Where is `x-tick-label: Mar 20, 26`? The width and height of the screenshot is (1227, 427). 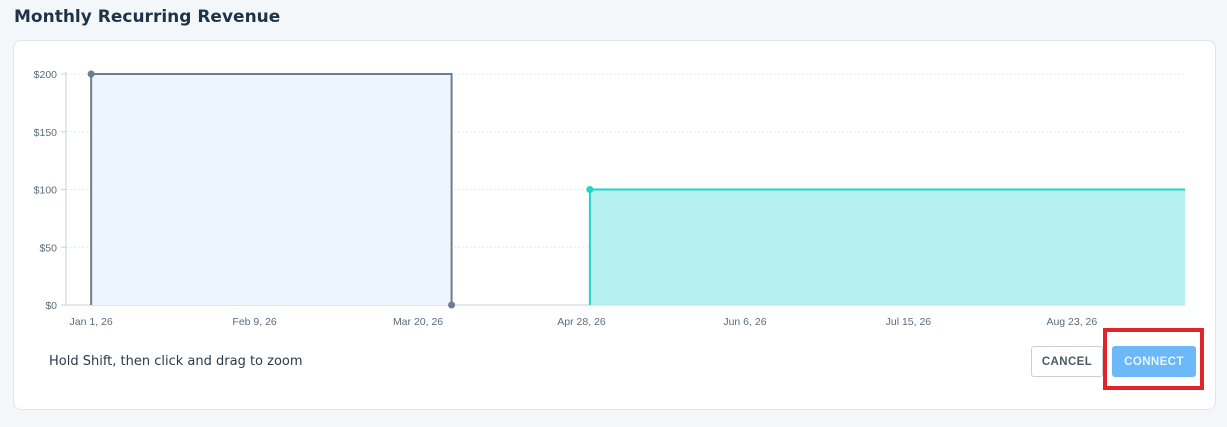
x-tick-label: Mar 20, 26 is located at coordinates (418, 322).